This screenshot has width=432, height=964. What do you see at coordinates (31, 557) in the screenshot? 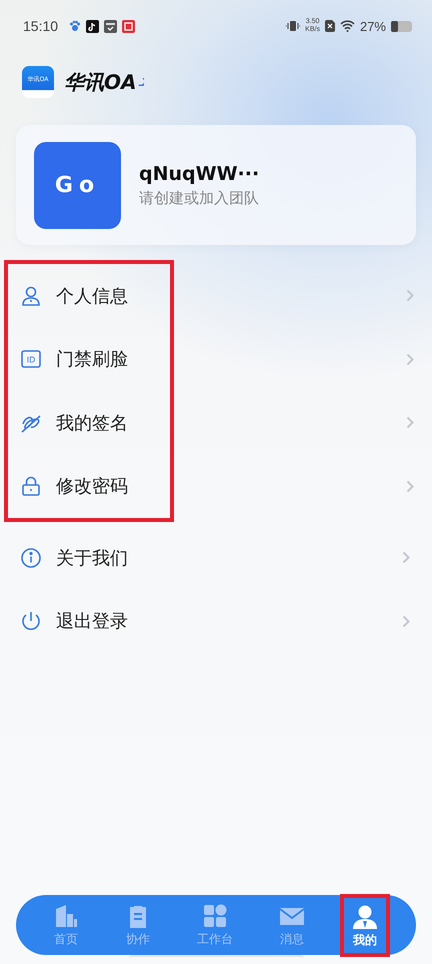
I see `info-icon` at bounding box center [31, 557].